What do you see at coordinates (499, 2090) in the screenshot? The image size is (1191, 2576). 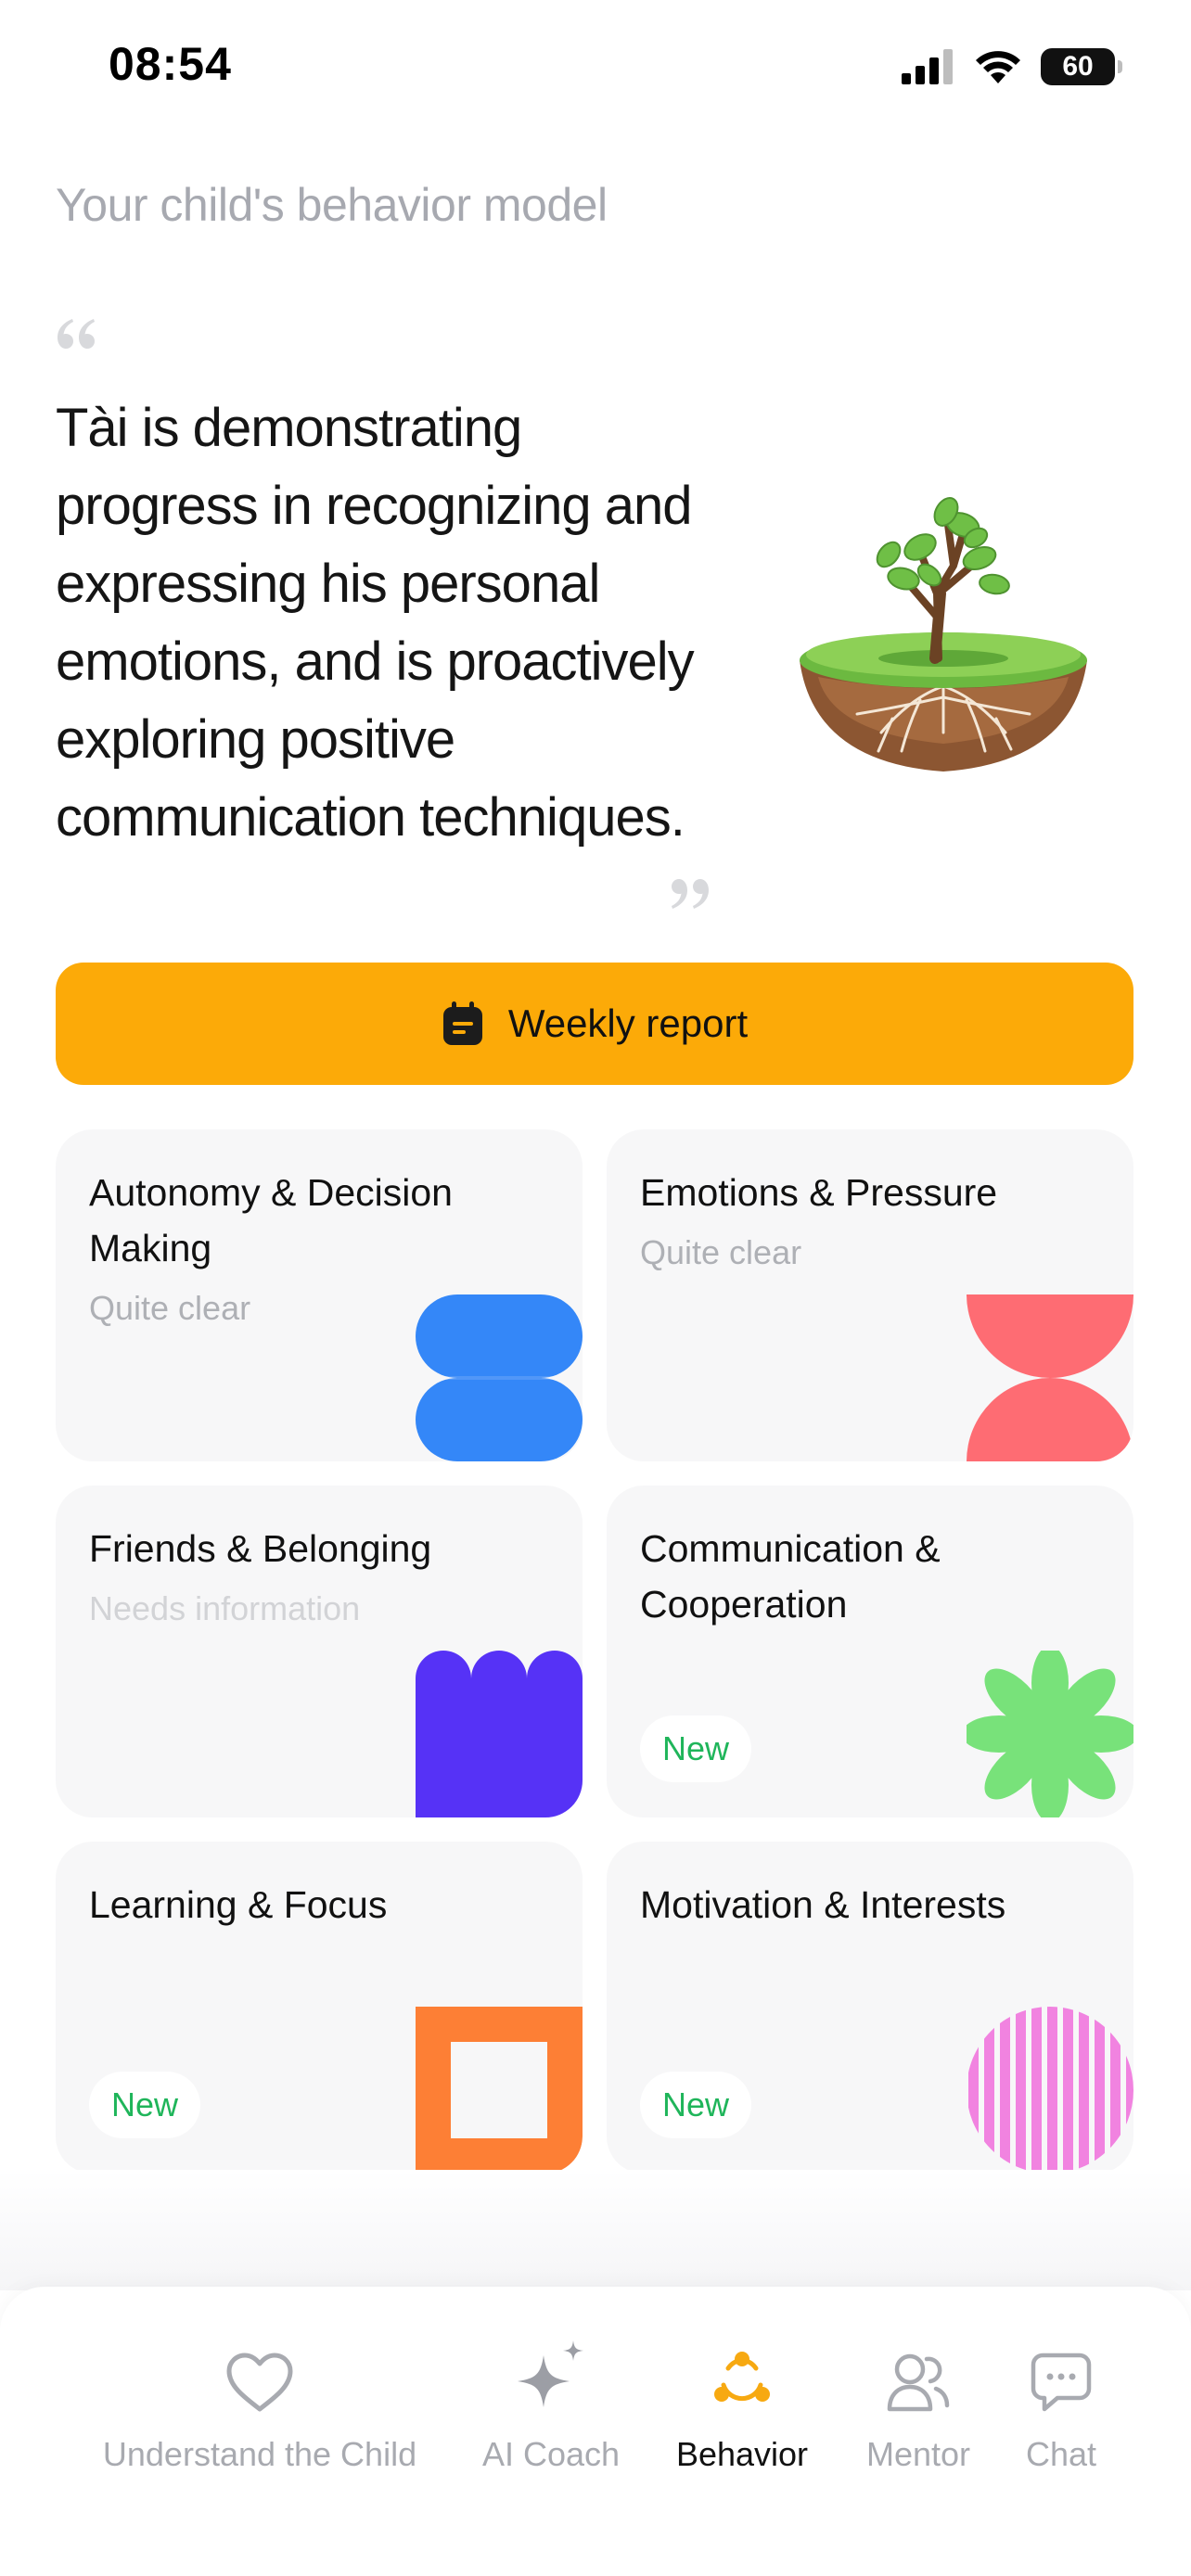 I see `orange-square-frame-icon` at bounding box center [499, 2090].